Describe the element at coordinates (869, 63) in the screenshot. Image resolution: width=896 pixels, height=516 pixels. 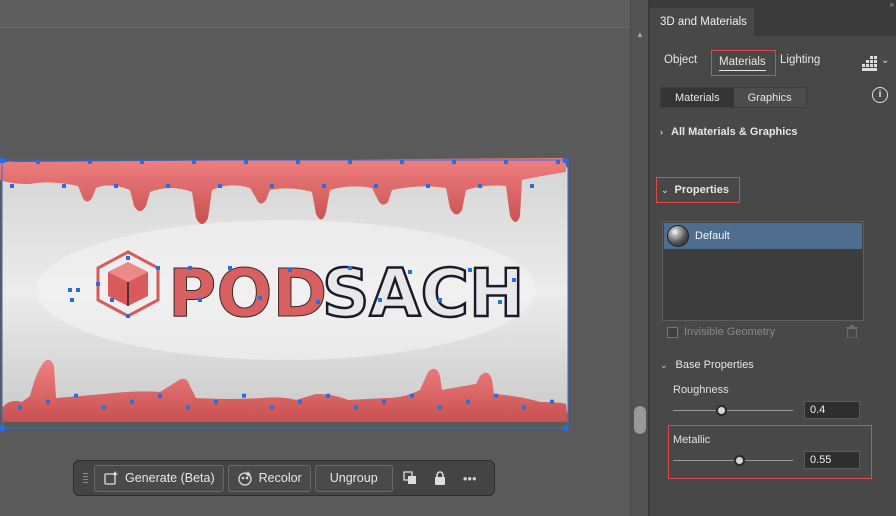
I see `grid-icon` at that location.